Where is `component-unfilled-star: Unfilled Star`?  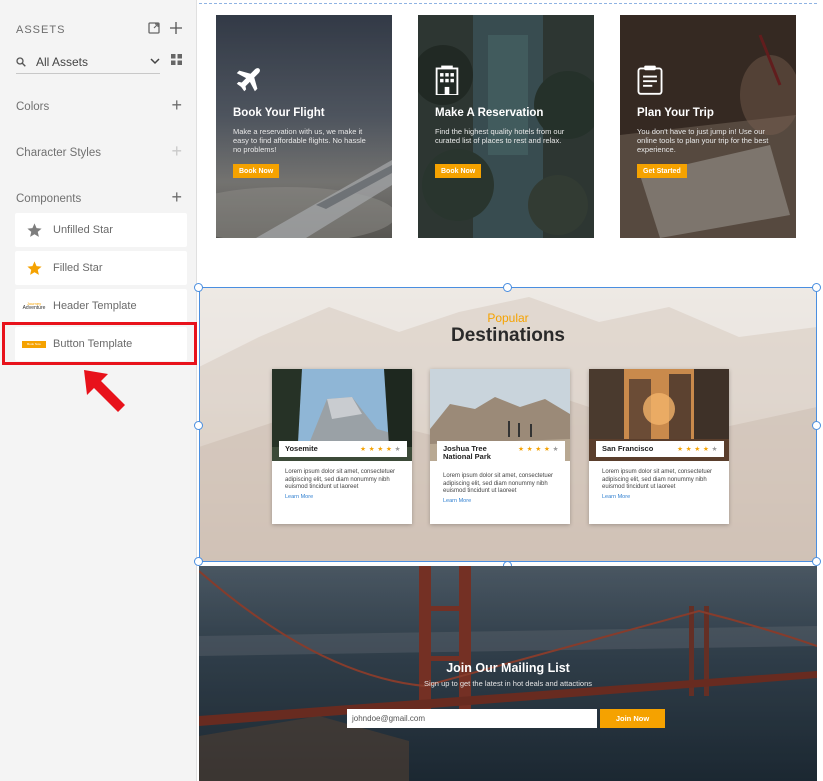 component-unfilled-star: Unfilled Star is located at coordinates (101, 230).